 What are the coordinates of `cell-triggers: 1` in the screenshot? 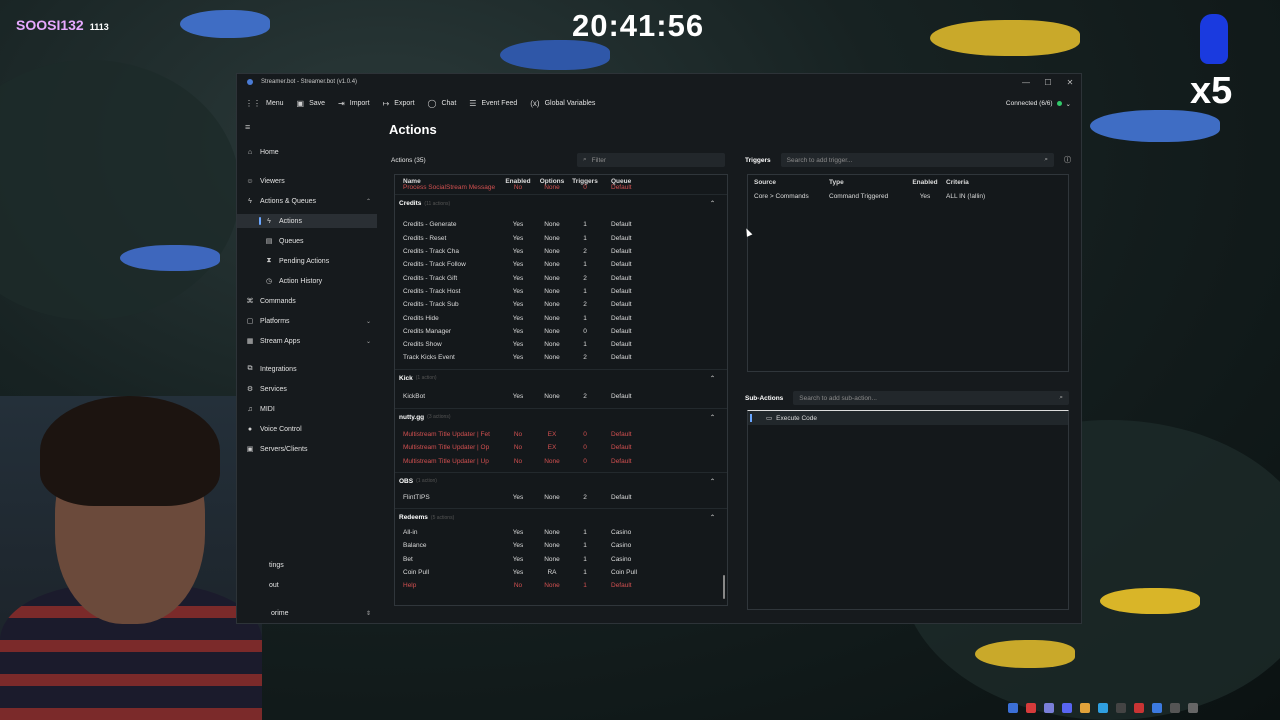 It's located at (585, 265).